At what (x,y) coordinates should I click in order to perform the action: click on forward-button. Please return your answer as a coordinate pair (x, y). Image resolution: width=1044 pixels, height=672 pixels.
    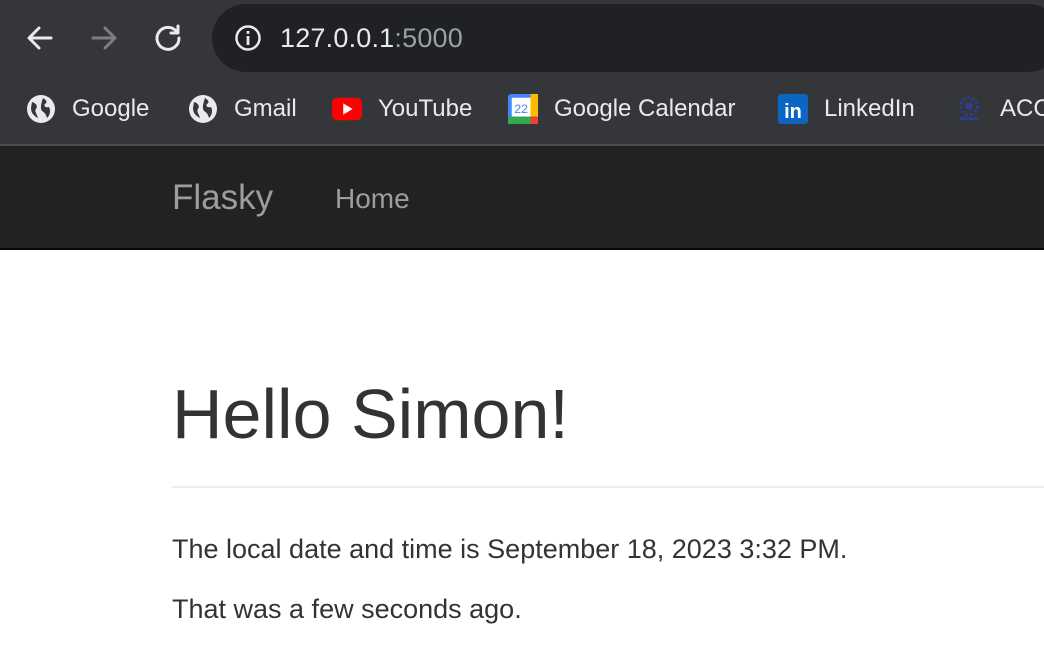
    Looking at the image, I should click on (104, 38).